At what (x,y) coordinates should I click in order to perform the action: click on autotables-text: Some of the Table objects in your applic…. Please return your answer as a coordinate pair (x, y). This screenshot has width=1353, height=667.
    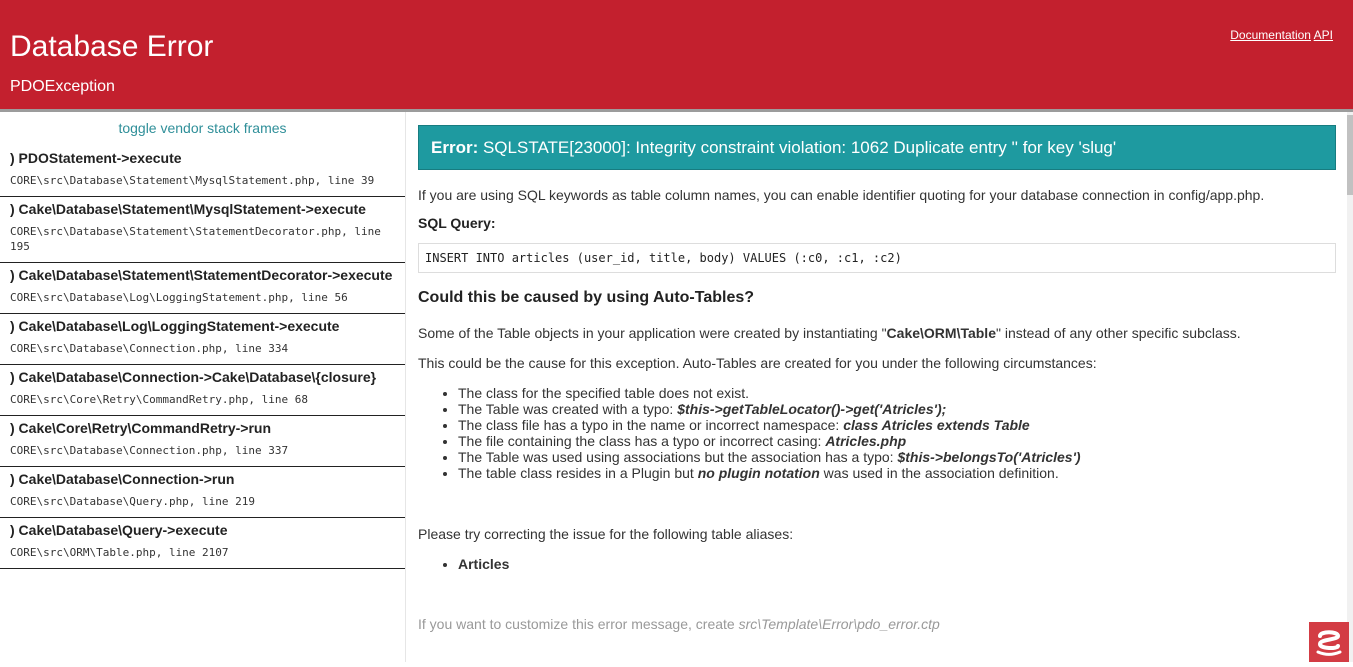
    Looking at the image, I should click on (652, 333).